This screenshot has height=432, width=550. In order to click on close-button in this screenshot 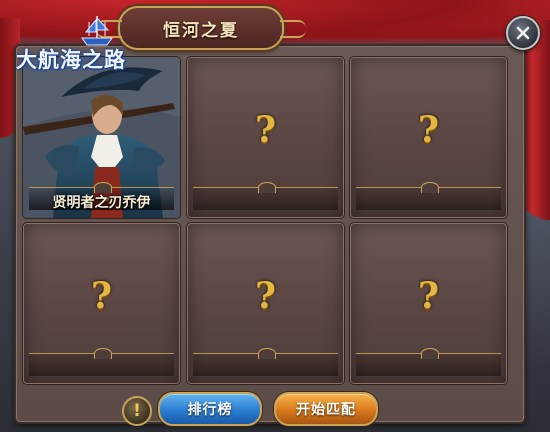, I will do `click(523, 33)`.